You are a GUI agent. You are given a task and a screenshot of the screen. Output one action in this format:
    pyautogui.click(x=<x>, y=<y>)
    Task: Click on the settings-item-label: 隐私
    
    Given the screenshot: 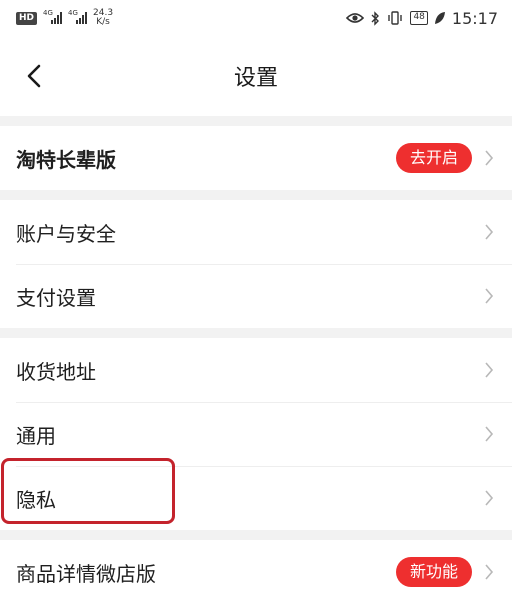 What is the action you would take?
    pyautogui.click(x=36, y=499)
    